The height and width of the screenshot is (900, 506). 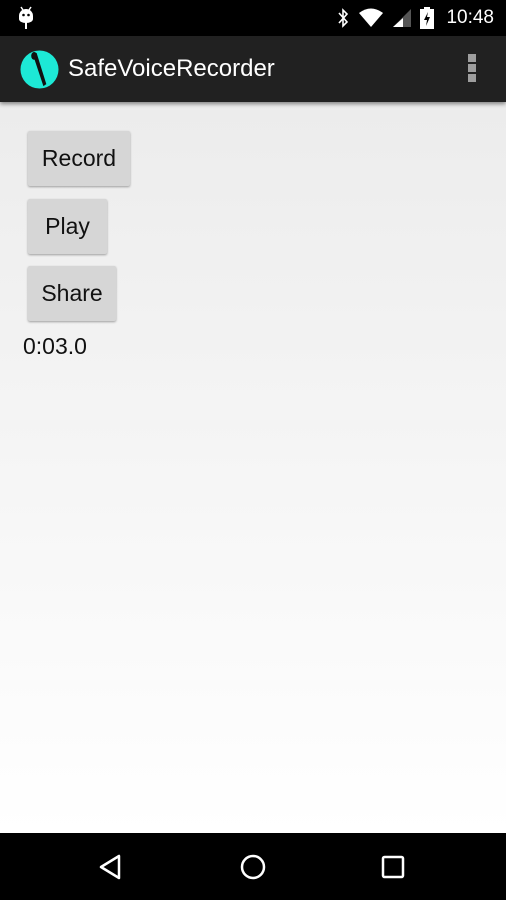 I want to click on record-button: Record, so click(x=79, y=158).